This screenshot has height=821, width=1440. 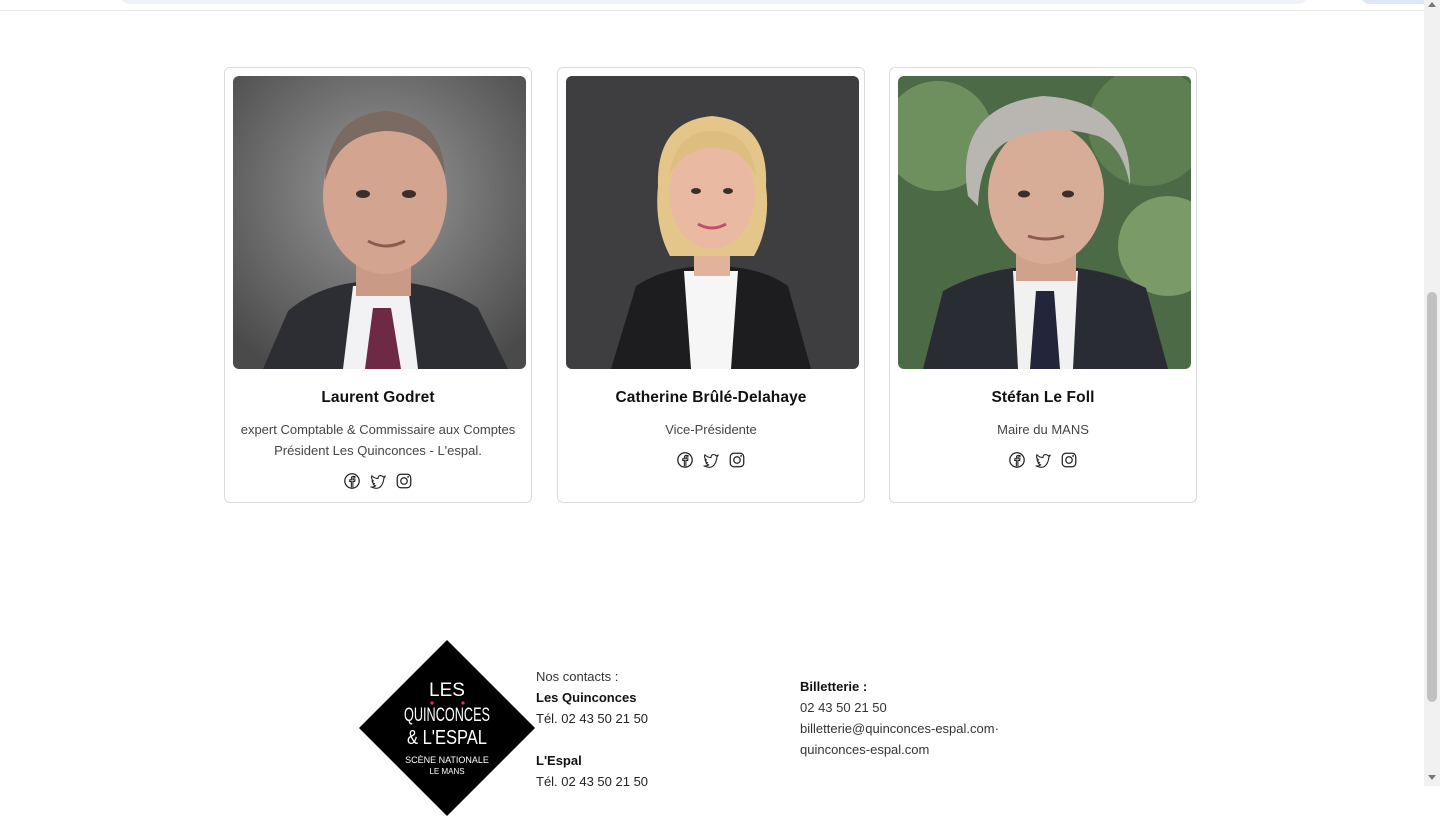 I want to click on member-name: Laurent Godret, so click(x=378, y=397).